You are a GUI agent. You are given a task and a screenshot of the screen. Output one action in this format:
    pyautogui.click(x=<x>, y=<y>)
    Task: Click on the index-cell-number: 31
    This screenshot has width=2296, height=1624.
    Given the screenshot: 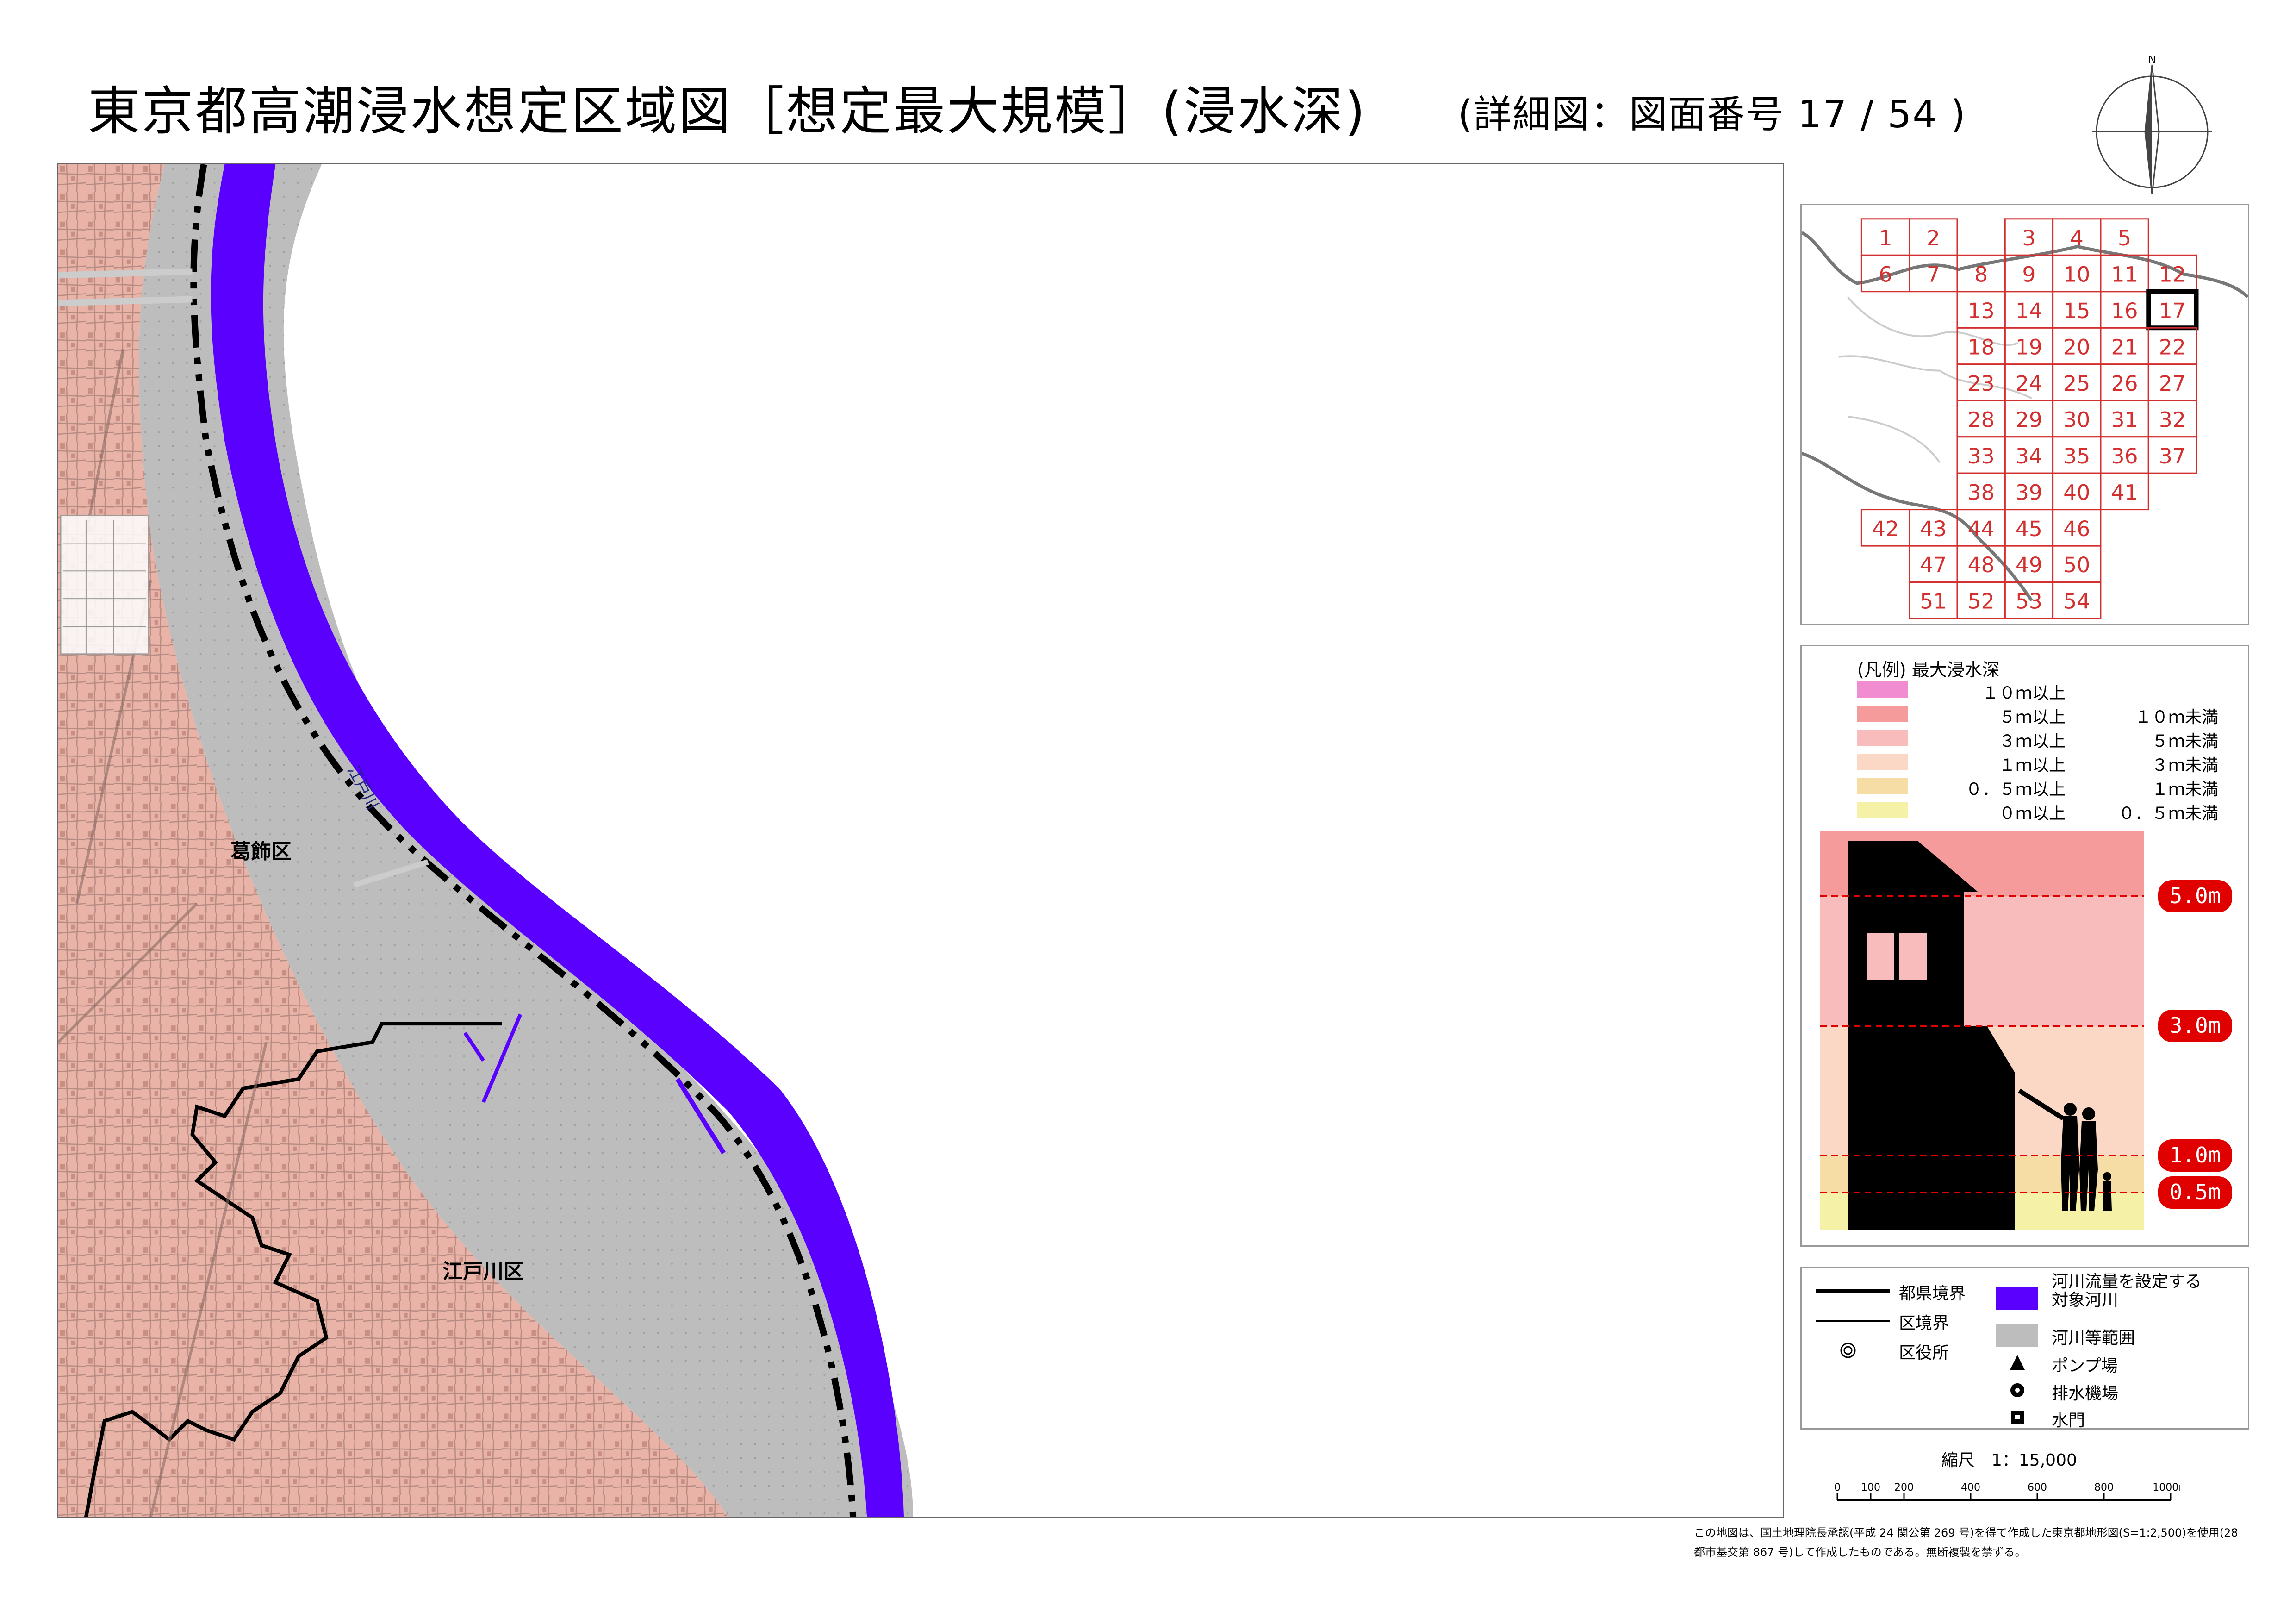 What is the action you would take?
    pyautogui.click(x=2124, y=419)
    